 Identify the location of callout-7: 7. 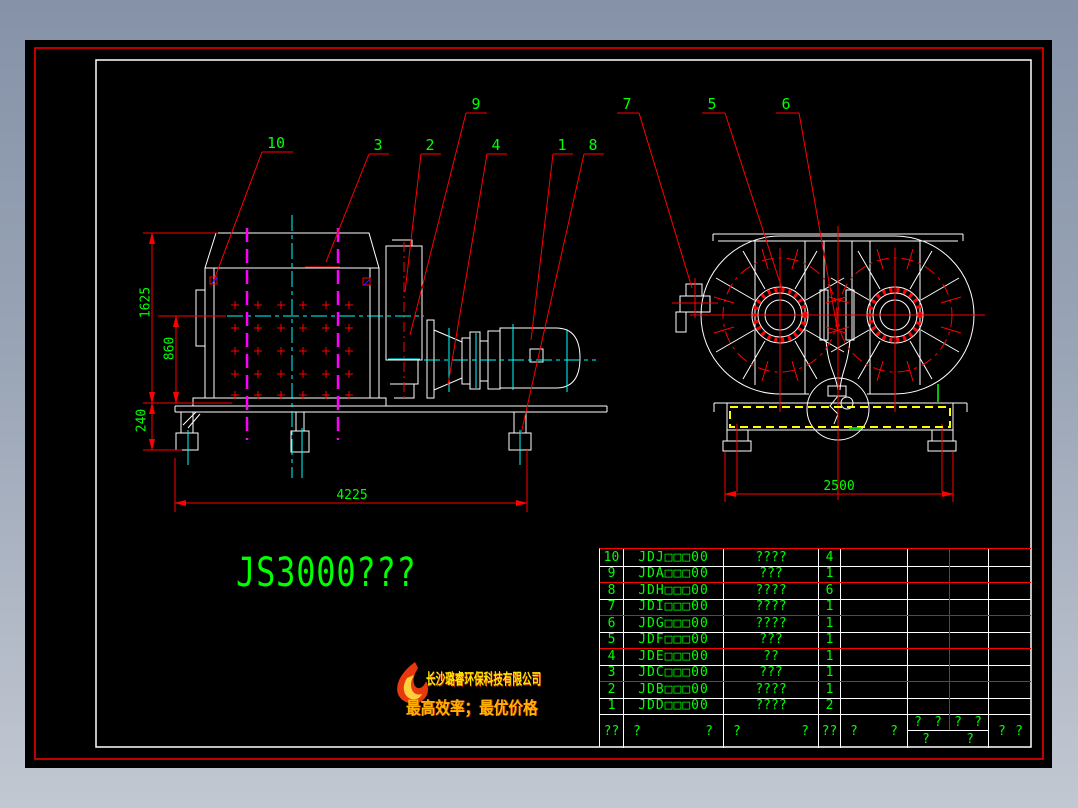
(627, 104).